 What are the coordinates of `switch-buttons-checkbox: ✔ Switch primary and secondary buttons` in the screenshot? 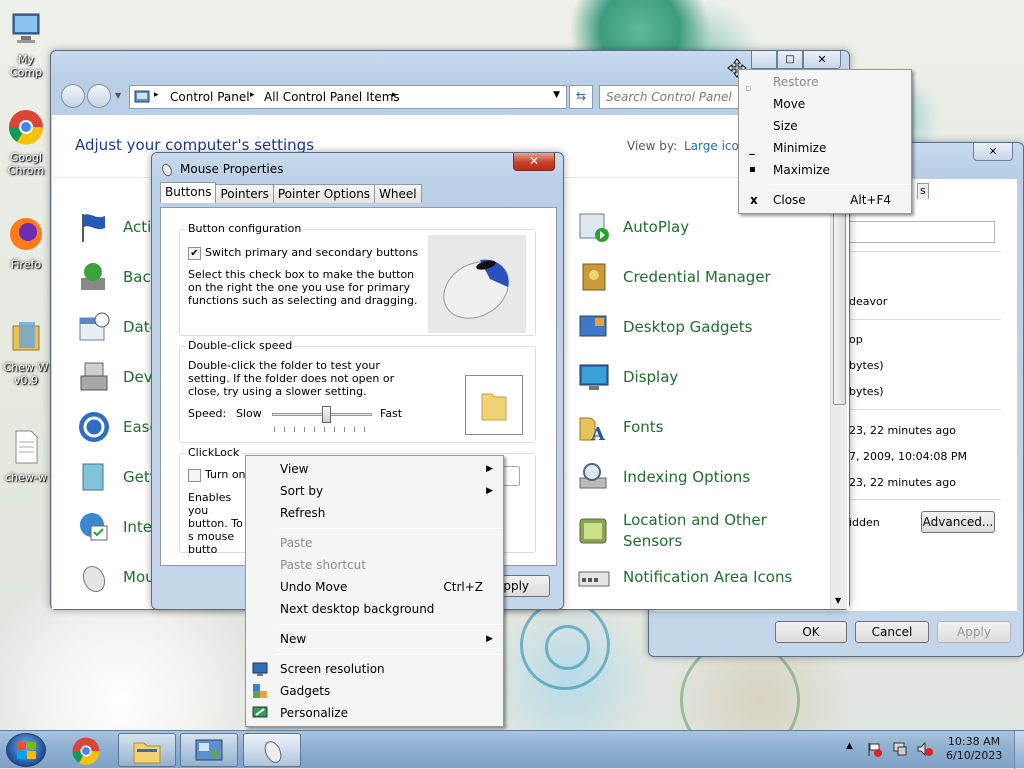 It's located at (303, 253).